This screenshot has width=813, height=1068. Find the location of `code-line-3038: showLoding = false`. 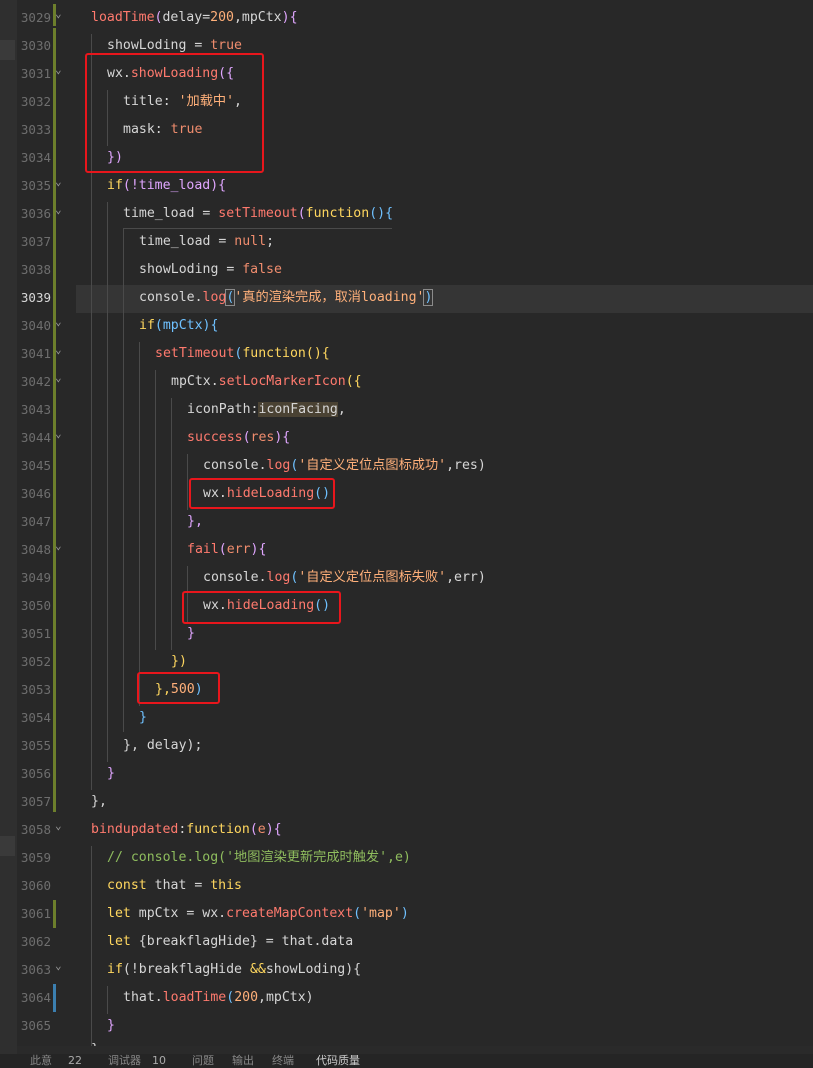

code-line-3038: showLoding = false is located at coordinates (210, 270).